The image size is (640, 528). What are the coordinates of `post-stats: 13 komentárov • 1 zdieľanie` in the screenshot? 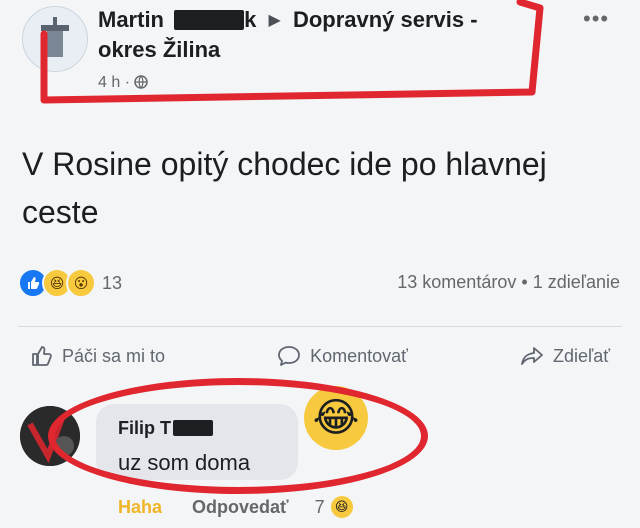 It's located at (508, 282).